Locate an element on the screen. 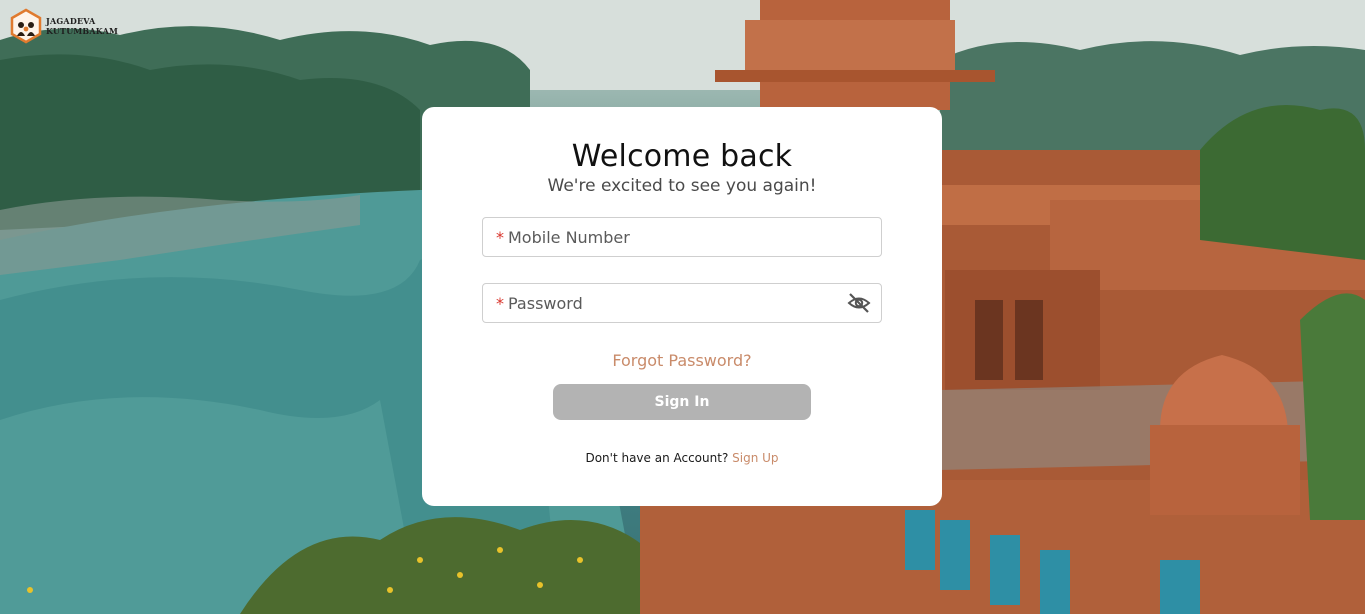 This screenshot has width=1365, height=614. sign-in-button: Sign In is located at coordinates (682, 402).